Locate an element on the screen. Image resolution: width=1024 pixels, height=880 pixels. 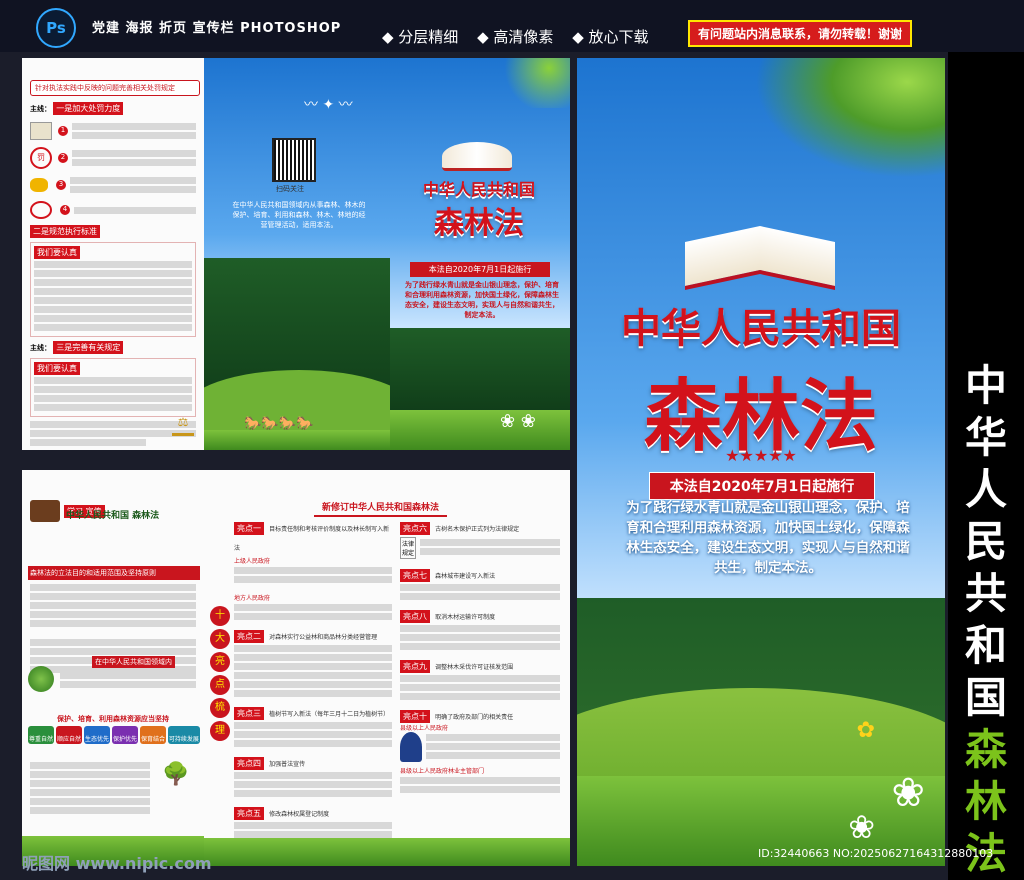
above-gov-label: 县级以上人民政府 is located at coordinates (424, 728).